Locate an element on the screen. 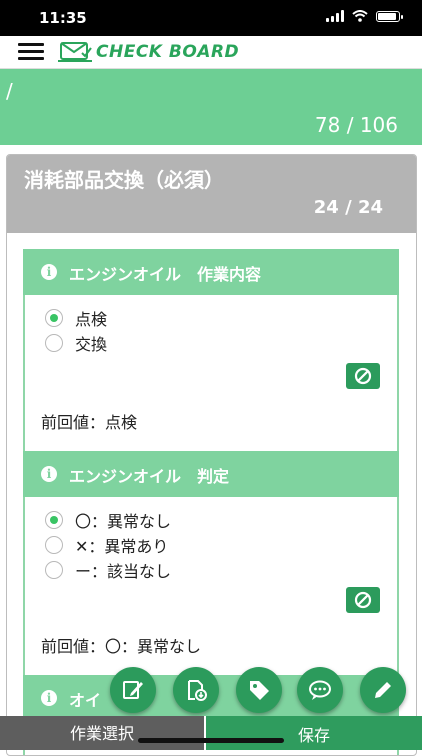 Image resolution: width=422 pixels, height=756 pixels. radio-option-label: 交換 is located at coordinates (91, 344).